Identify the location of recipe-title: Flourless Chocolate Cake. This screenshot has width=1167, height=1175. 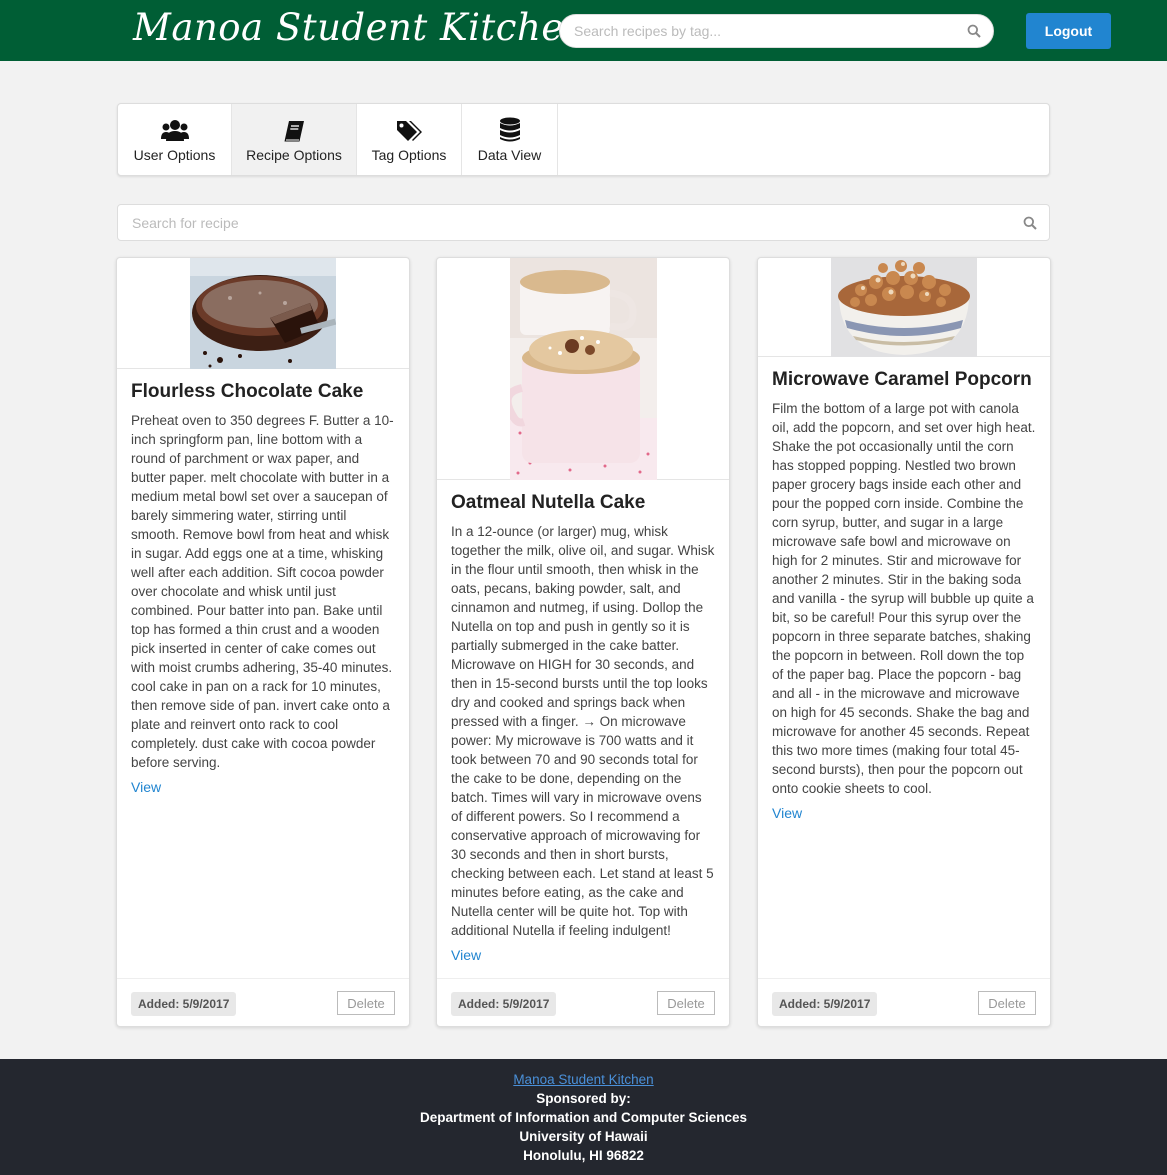
(247, 391).